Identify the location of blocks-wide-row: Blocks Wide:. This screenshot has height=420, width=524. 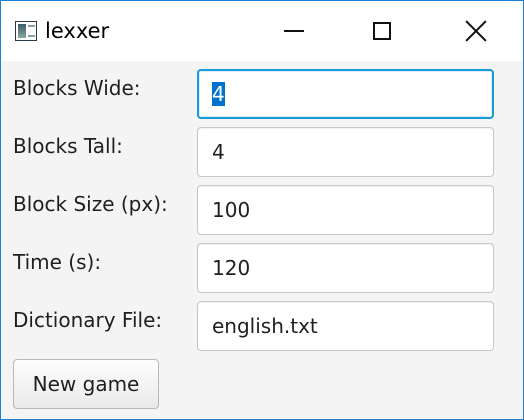
(262, 90).